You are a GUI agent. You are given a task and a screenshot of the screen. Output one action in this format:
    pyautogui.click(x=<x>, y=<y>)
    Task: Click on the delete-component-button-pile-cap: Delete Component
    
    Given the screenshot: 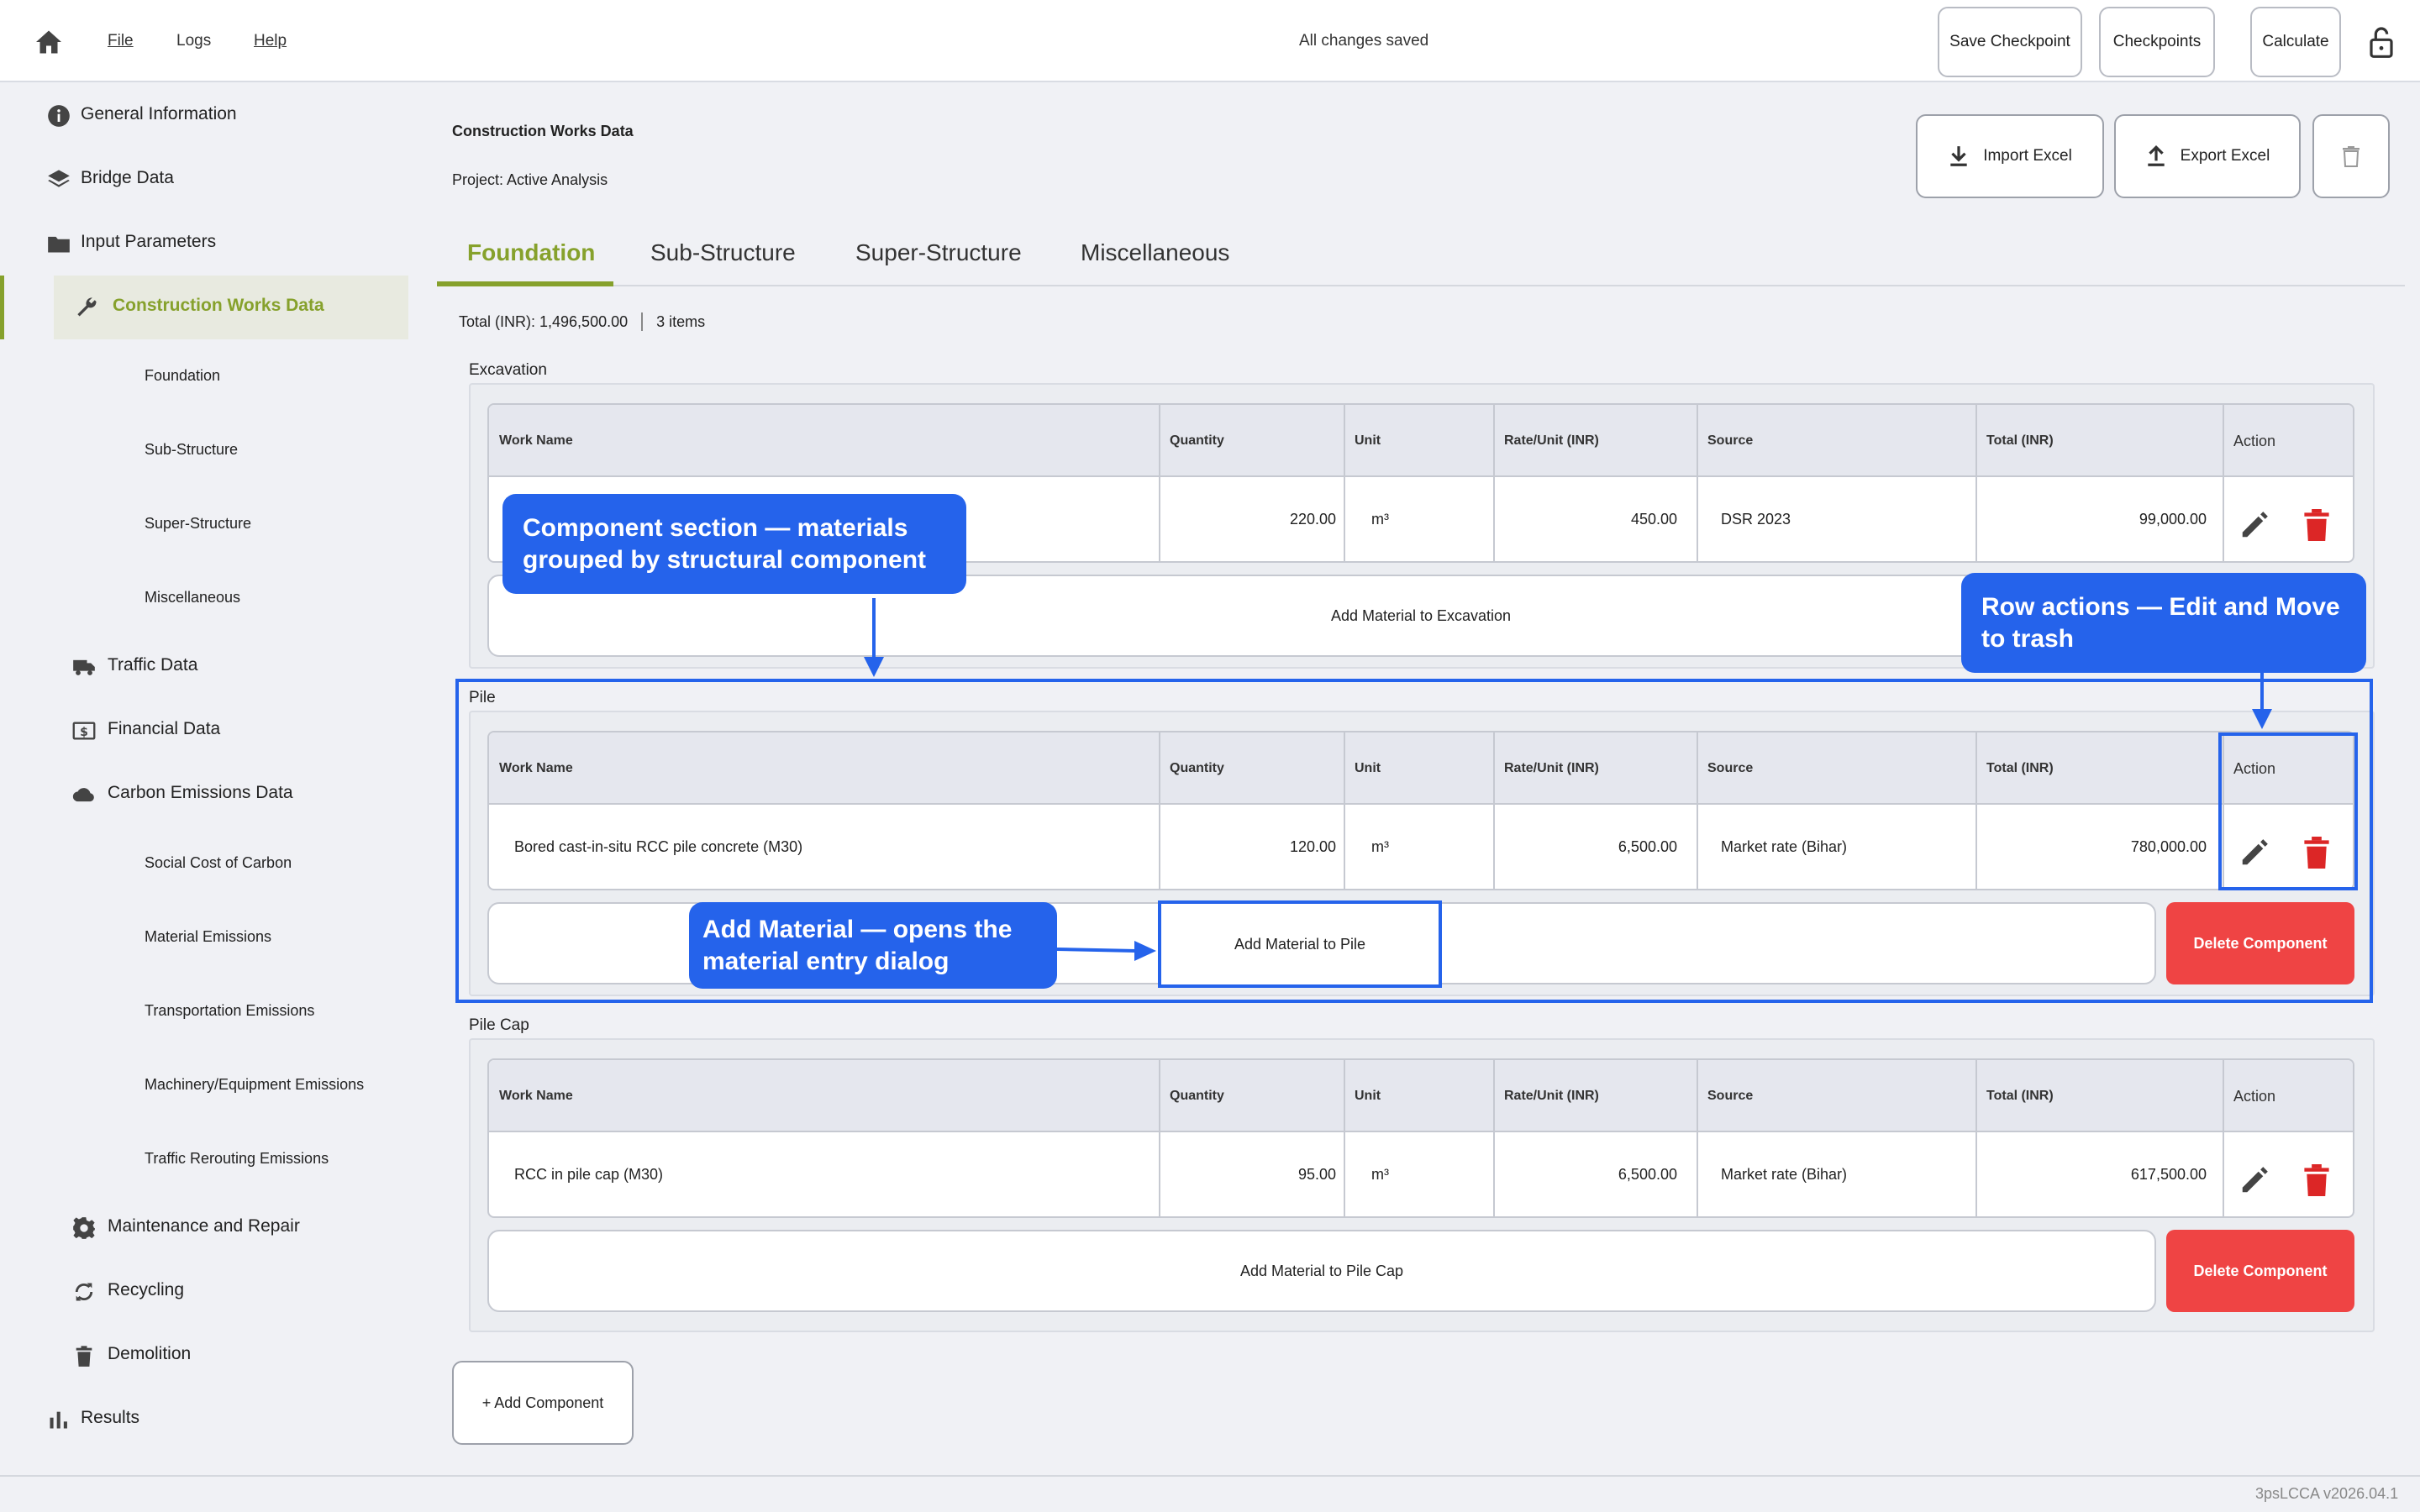 What is the action you would take?
    pyautogui.click(x=2260, y=1271)
    